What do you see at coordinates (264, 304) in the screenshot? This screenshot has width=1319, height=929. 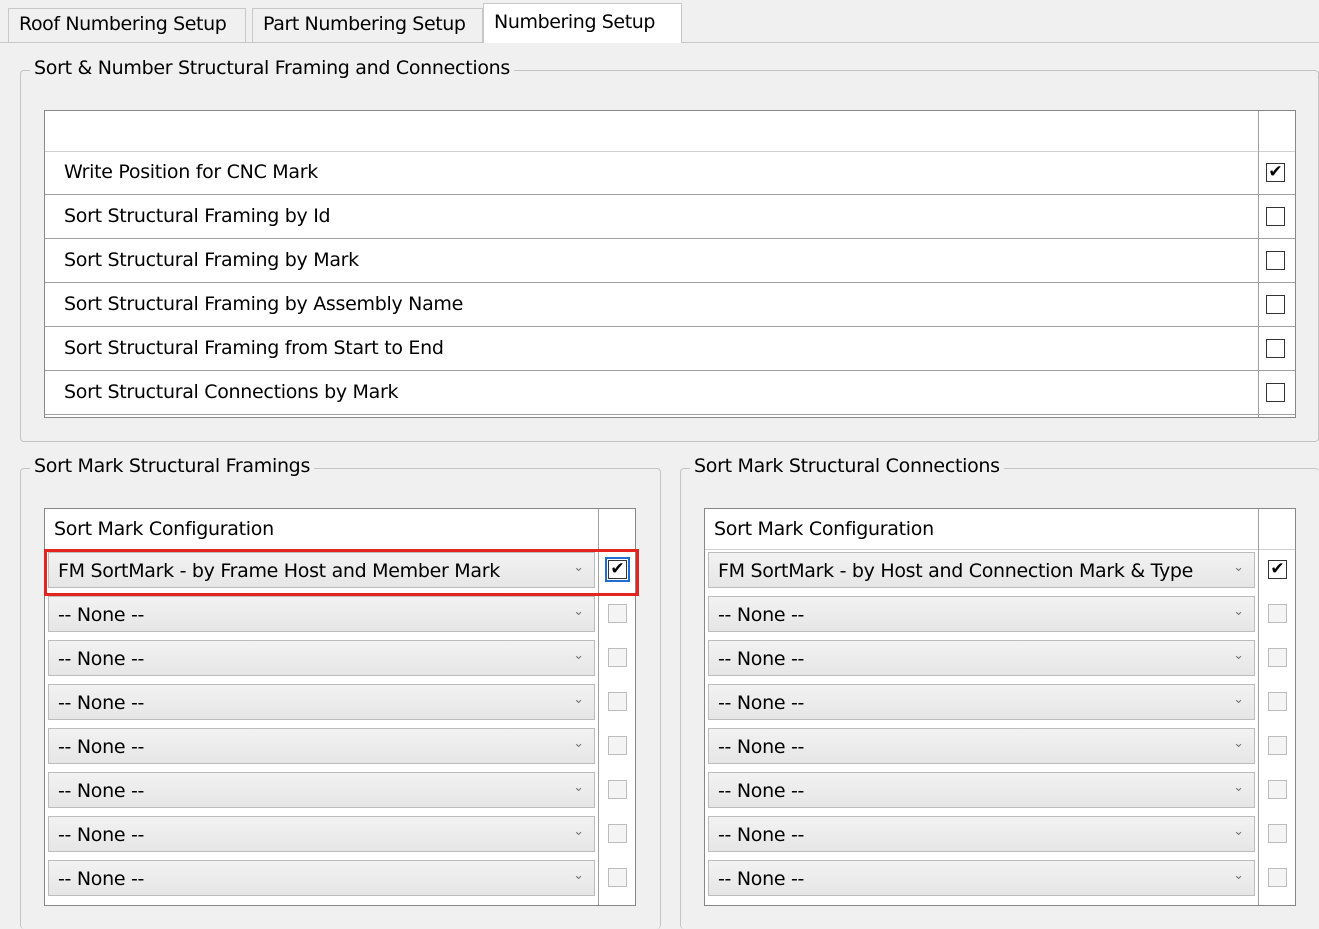 I see `option-label: Sort Structural Framing by Assembly Name` at bounding box center [264, 304].